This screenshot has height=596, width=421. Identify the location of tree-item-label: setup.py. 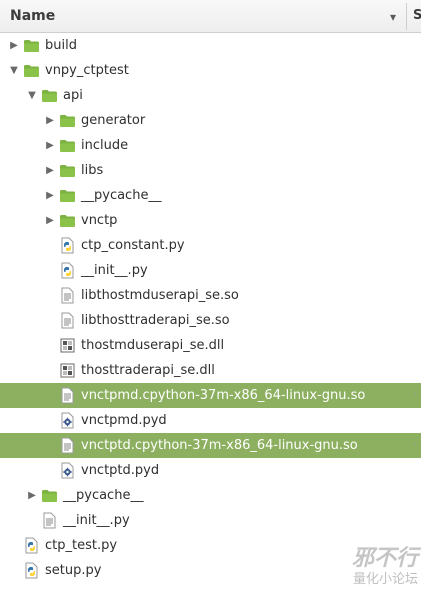
(73, 570).